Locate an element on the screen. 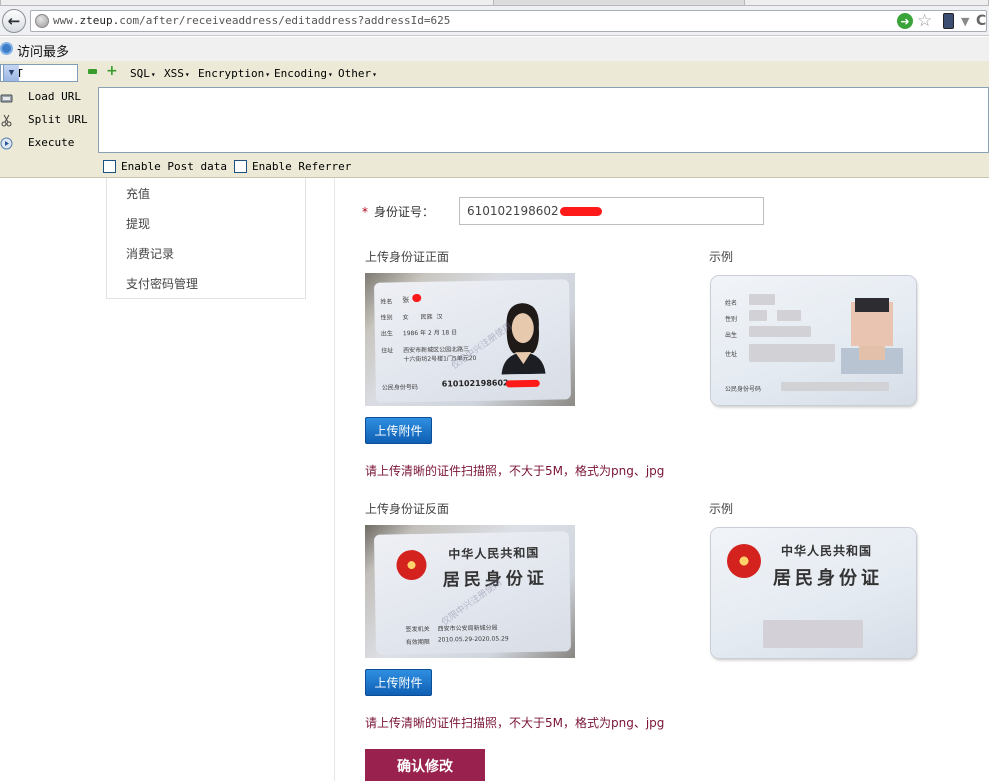 The image size is (989, 781). front-example-label: 示例 is located at coordinates (721, 257).